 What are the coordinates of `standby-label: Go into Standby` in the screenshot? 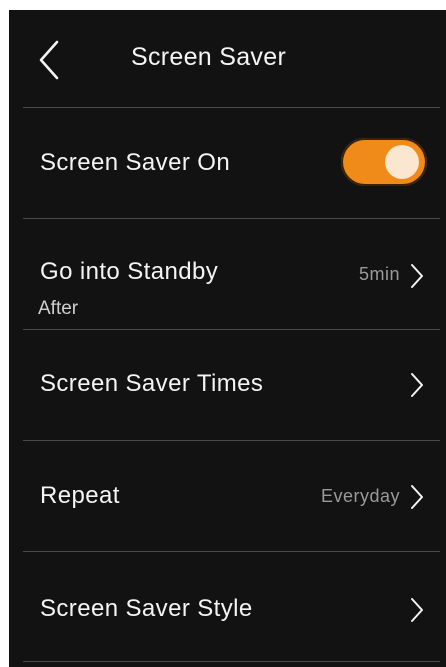 It's located at (129, 271).